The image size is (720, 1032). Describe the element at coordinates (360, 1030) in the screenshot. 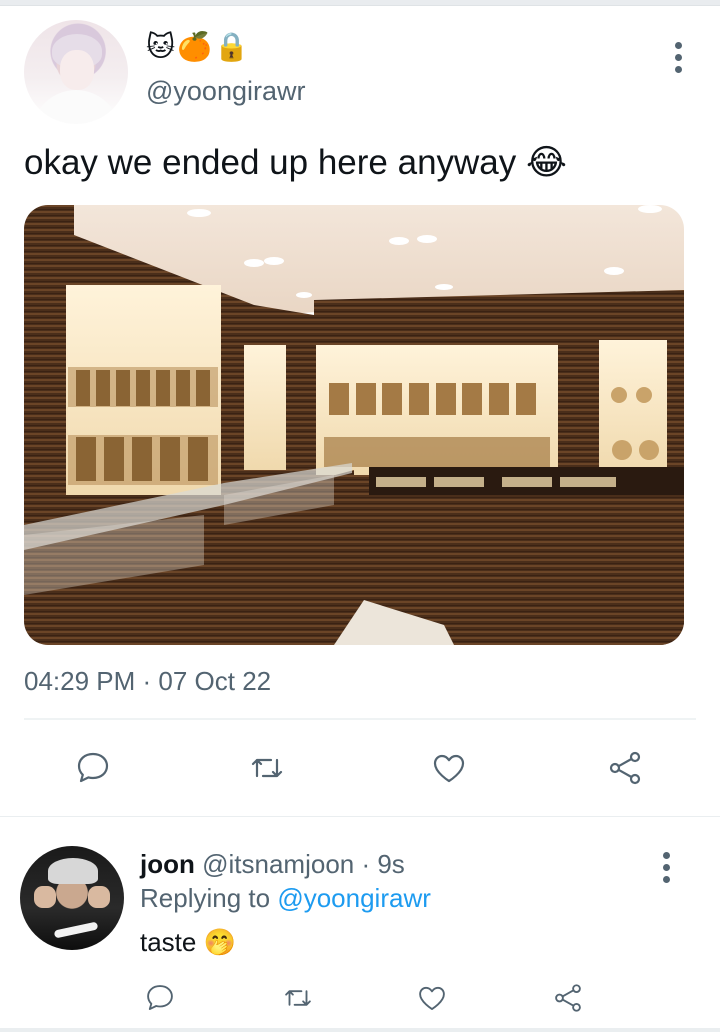

I see `bottom-divider` at that location.